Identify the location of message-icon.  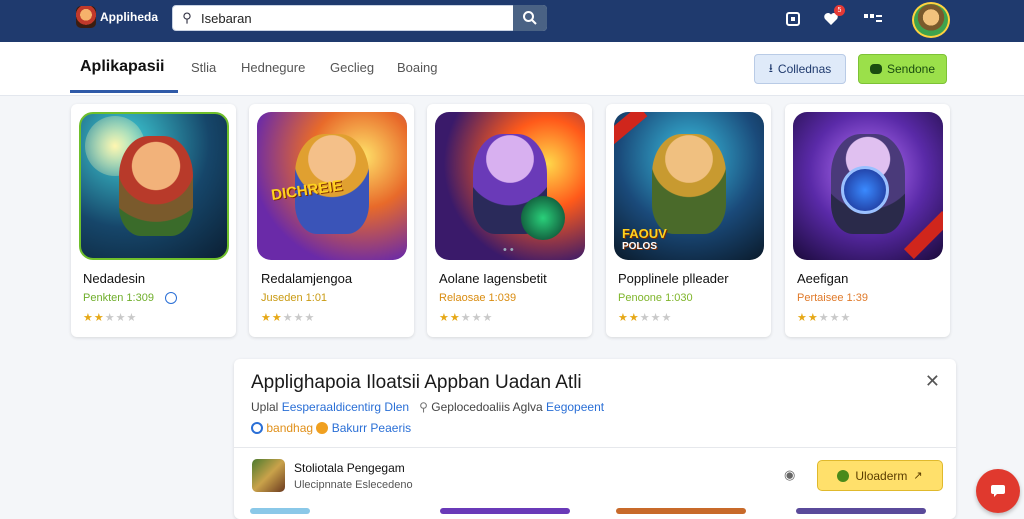
(998, 491).